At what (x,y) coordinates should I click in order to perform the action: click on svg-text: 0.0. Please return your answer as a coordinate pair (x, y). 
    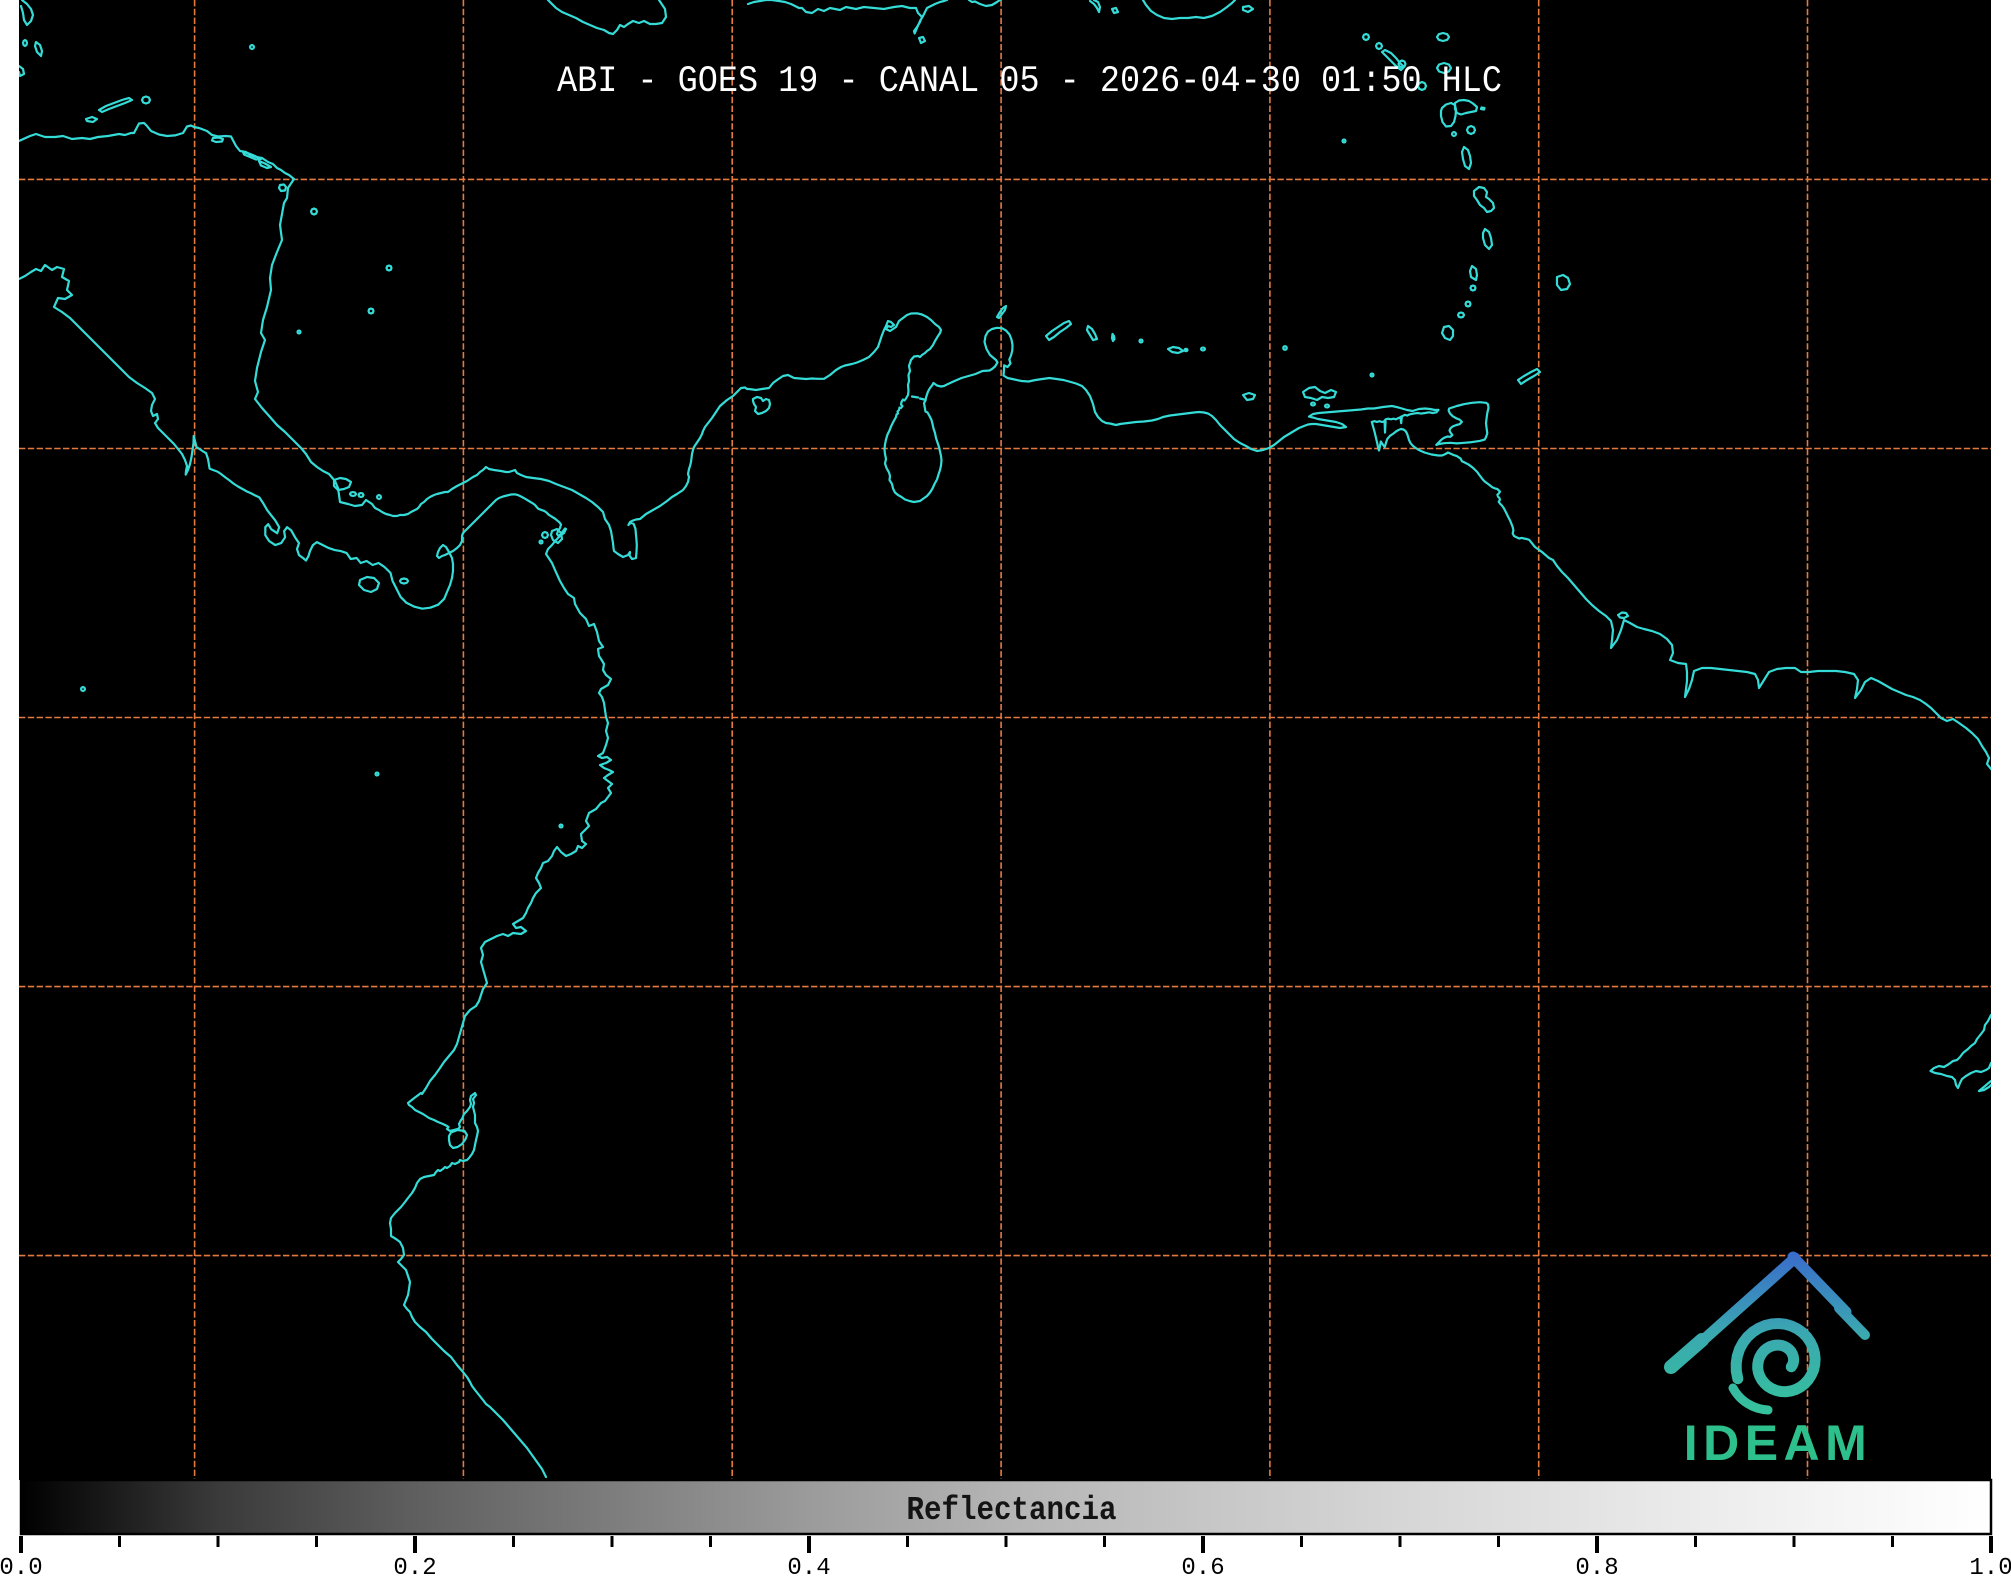
    Looking at the image, I should click on (21, 1566).